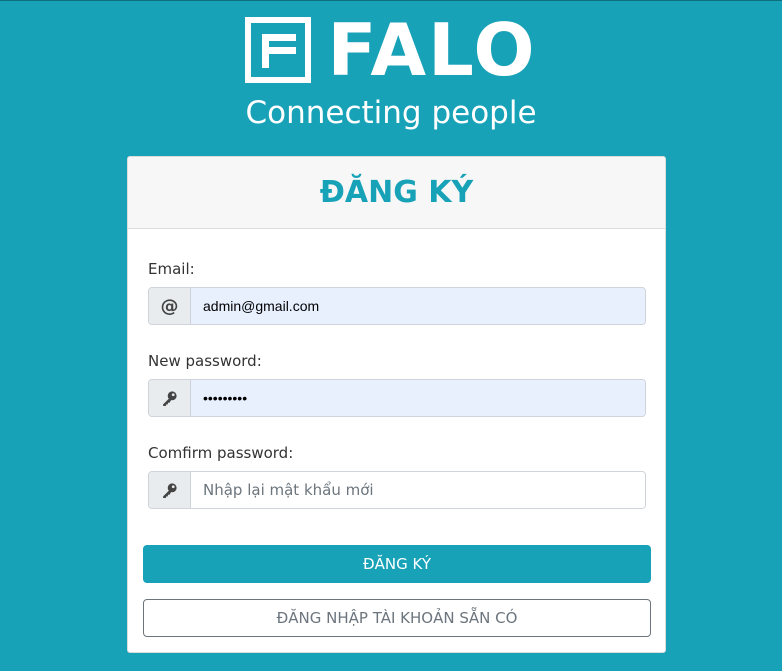  I want to click on falo-logo-icon, so click(278, 50).